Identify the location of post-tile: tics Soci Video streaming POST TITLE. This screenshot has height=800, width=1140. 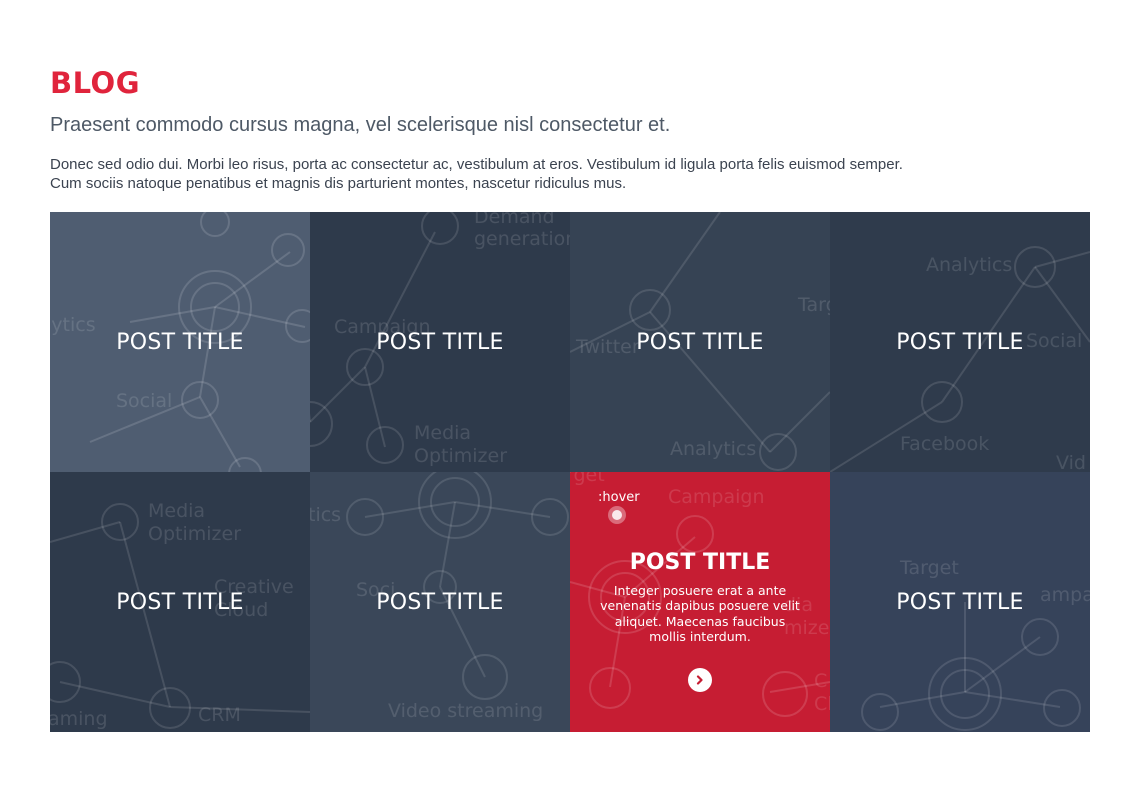
(440, 602).